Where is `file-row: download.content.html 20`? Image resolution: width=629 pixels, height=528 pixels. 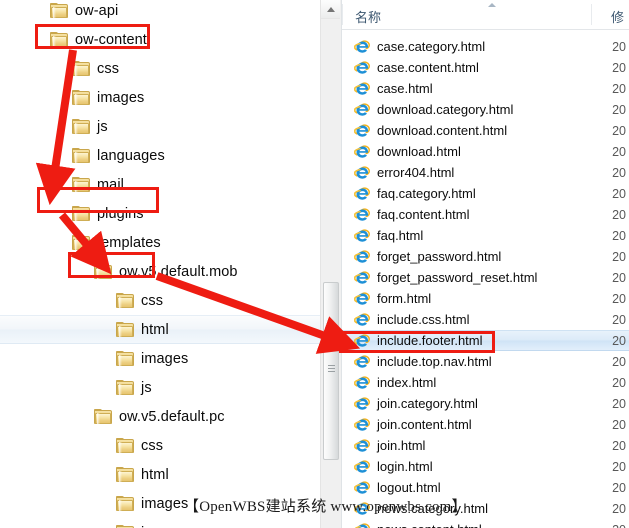 file-row: download.content.html 20 is located at coordinates (485, 130).